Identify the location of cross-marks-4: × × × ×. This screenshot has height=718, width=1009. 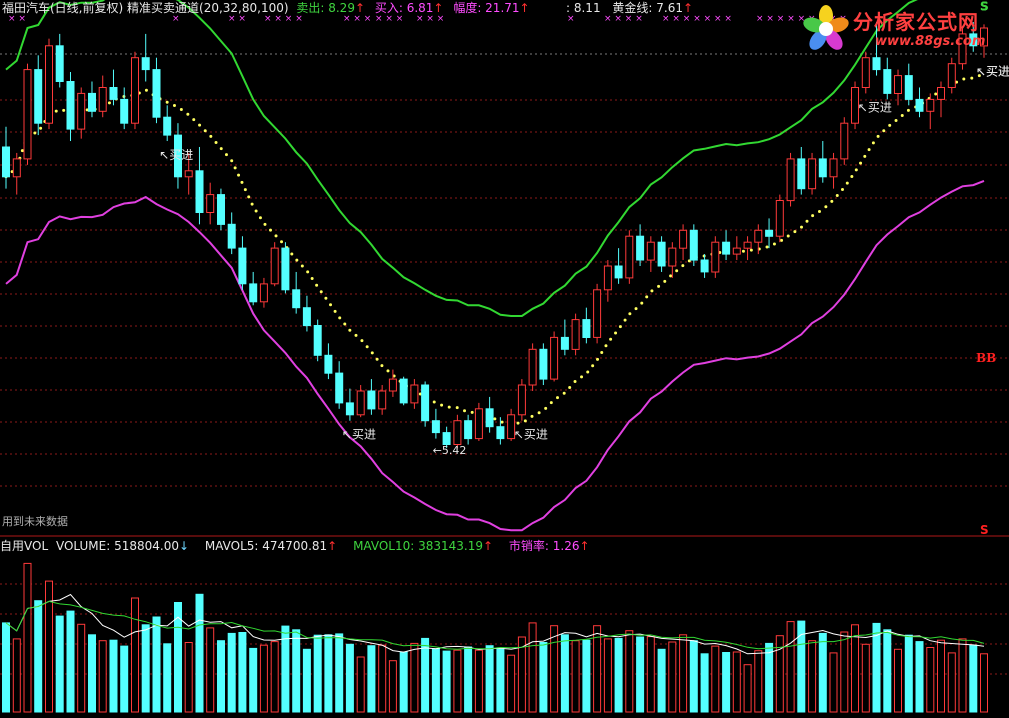
(283, 19).